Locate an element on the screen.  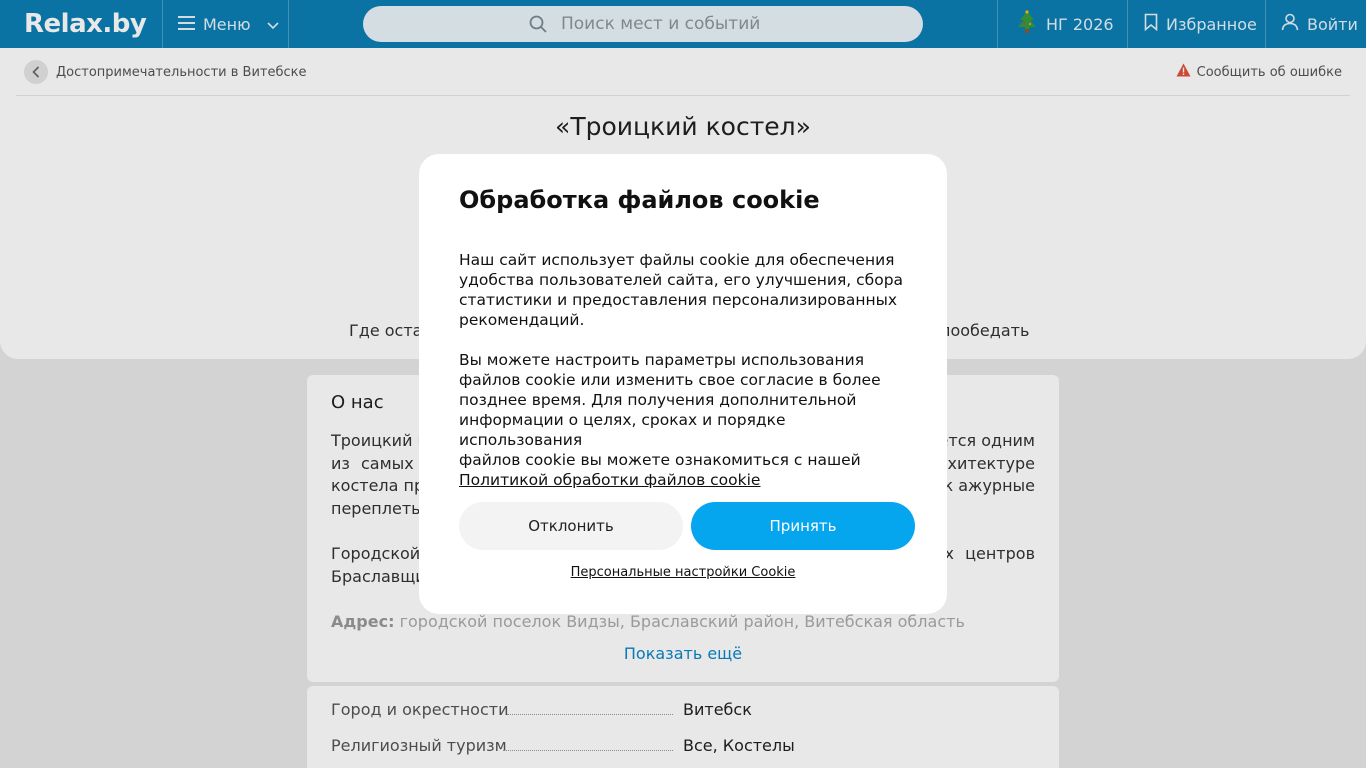
decline-button: Отклонить is located at coordinates (571, 526).